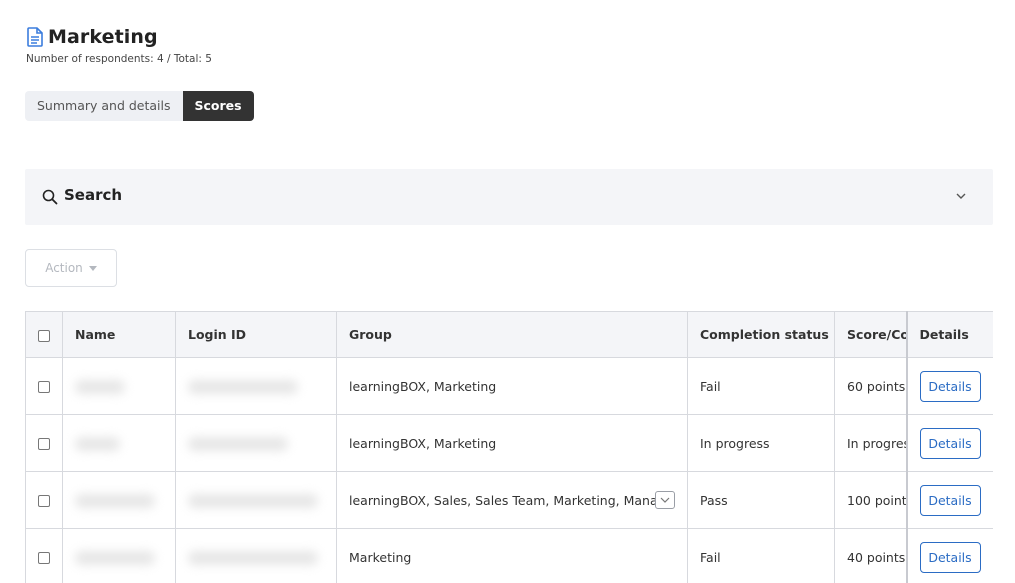  I want to click on search-label: Search, so click(93, 195).